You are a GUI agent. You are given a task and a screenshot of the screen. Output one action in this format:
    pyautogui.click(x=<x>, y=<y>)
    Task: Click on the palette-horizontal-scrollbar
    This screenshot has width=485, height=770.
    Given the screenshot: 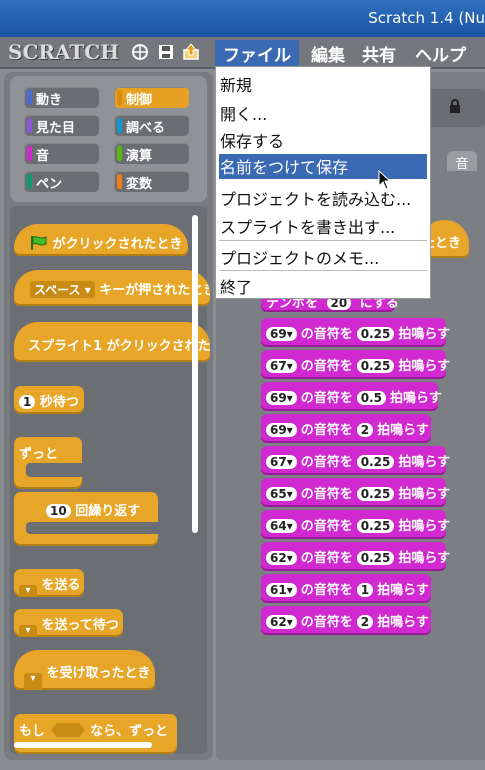 What is the action you would take?
    pyautogui.click(x=83, y=745)
    